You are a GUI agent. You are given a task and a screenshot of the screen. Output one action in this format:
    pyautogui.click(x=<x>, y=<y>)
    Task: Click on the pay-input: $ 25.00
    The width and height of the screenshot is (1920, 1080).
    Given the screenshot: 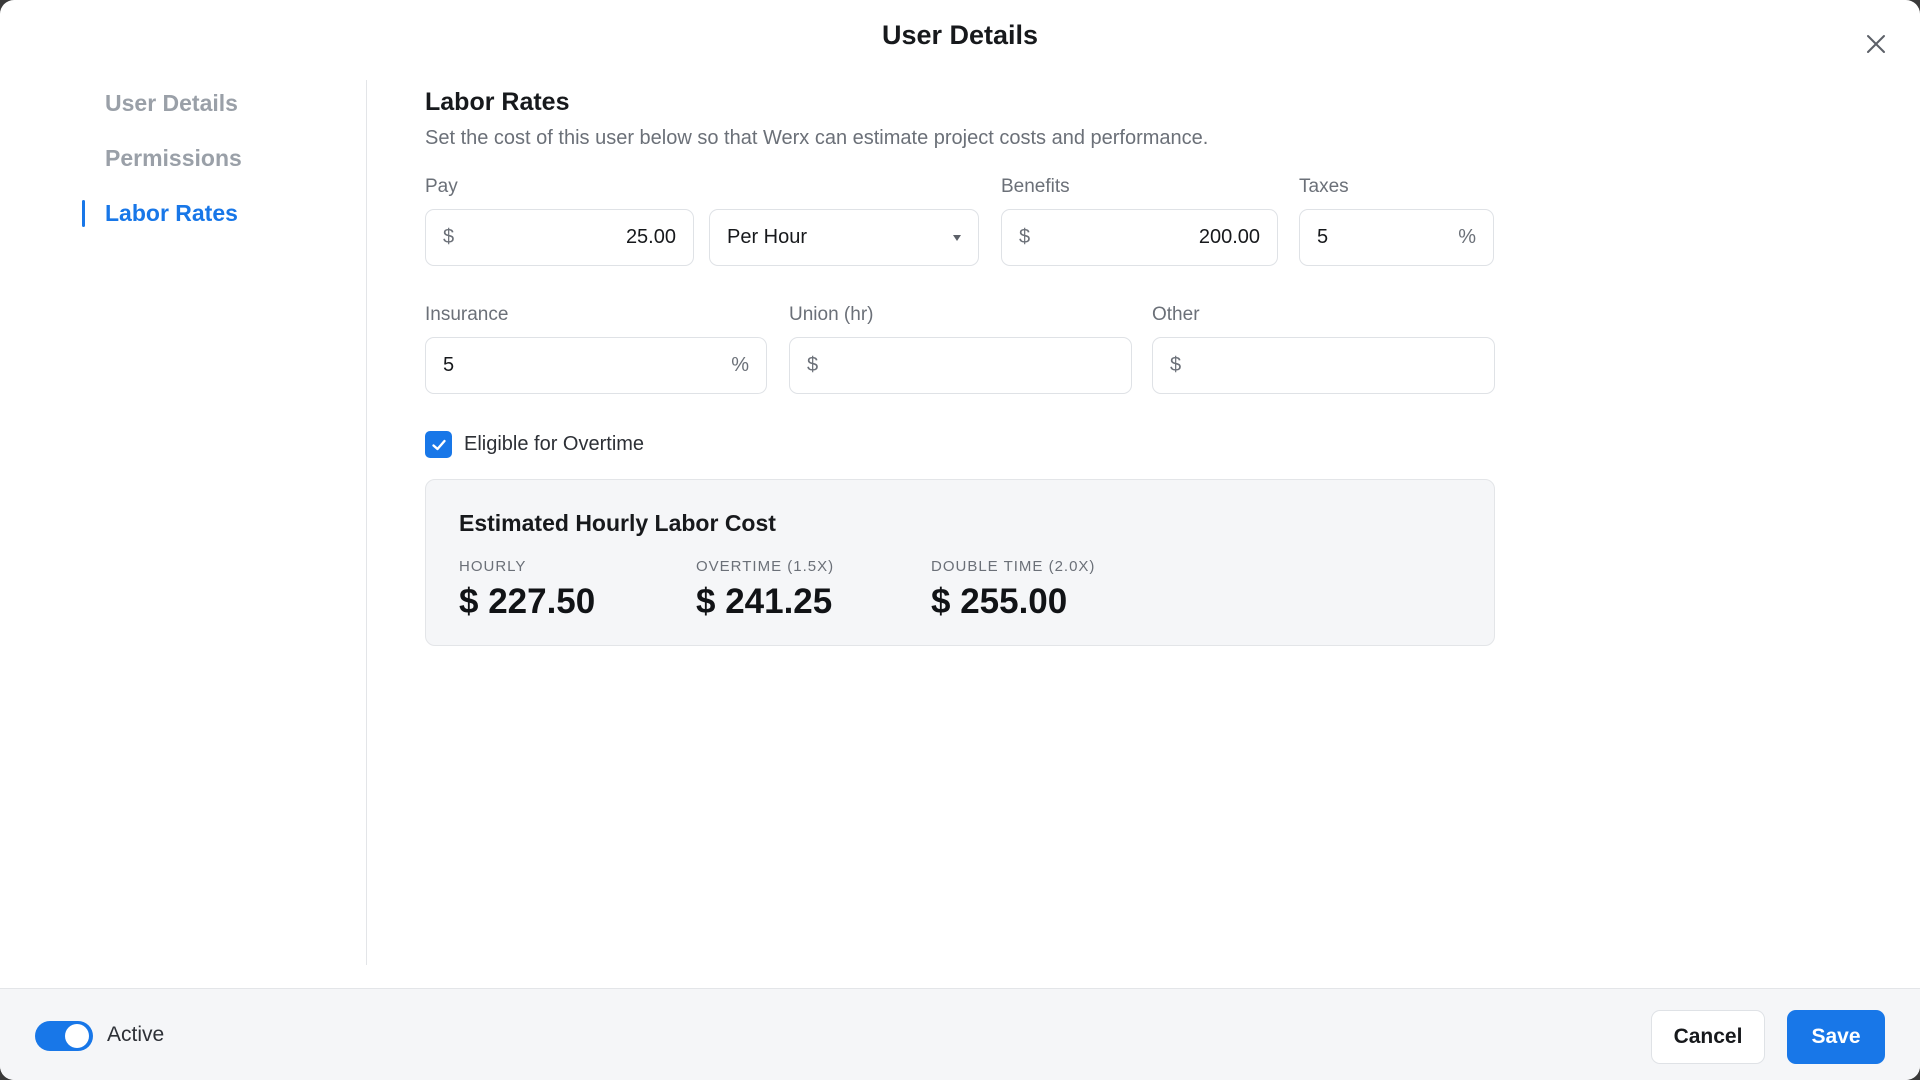 What is the action you would take?
    pyautogui.click(x=559, y=237)
    